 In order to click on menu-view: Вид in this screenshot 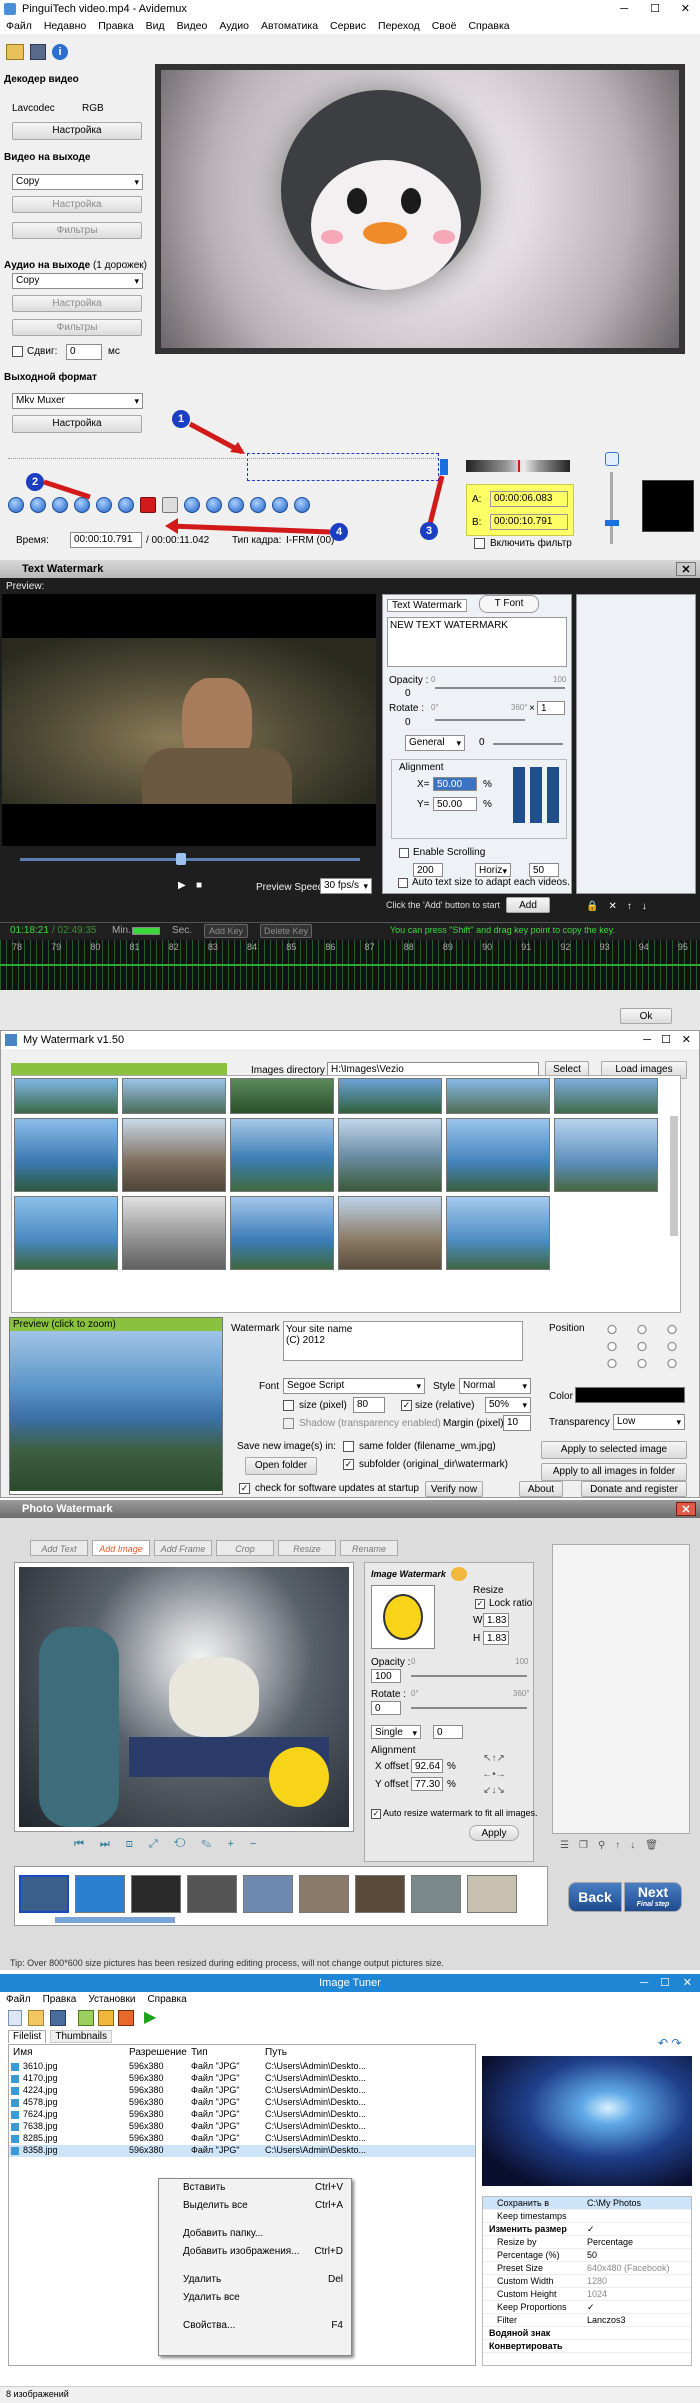, I will do `click(155, 26)`.